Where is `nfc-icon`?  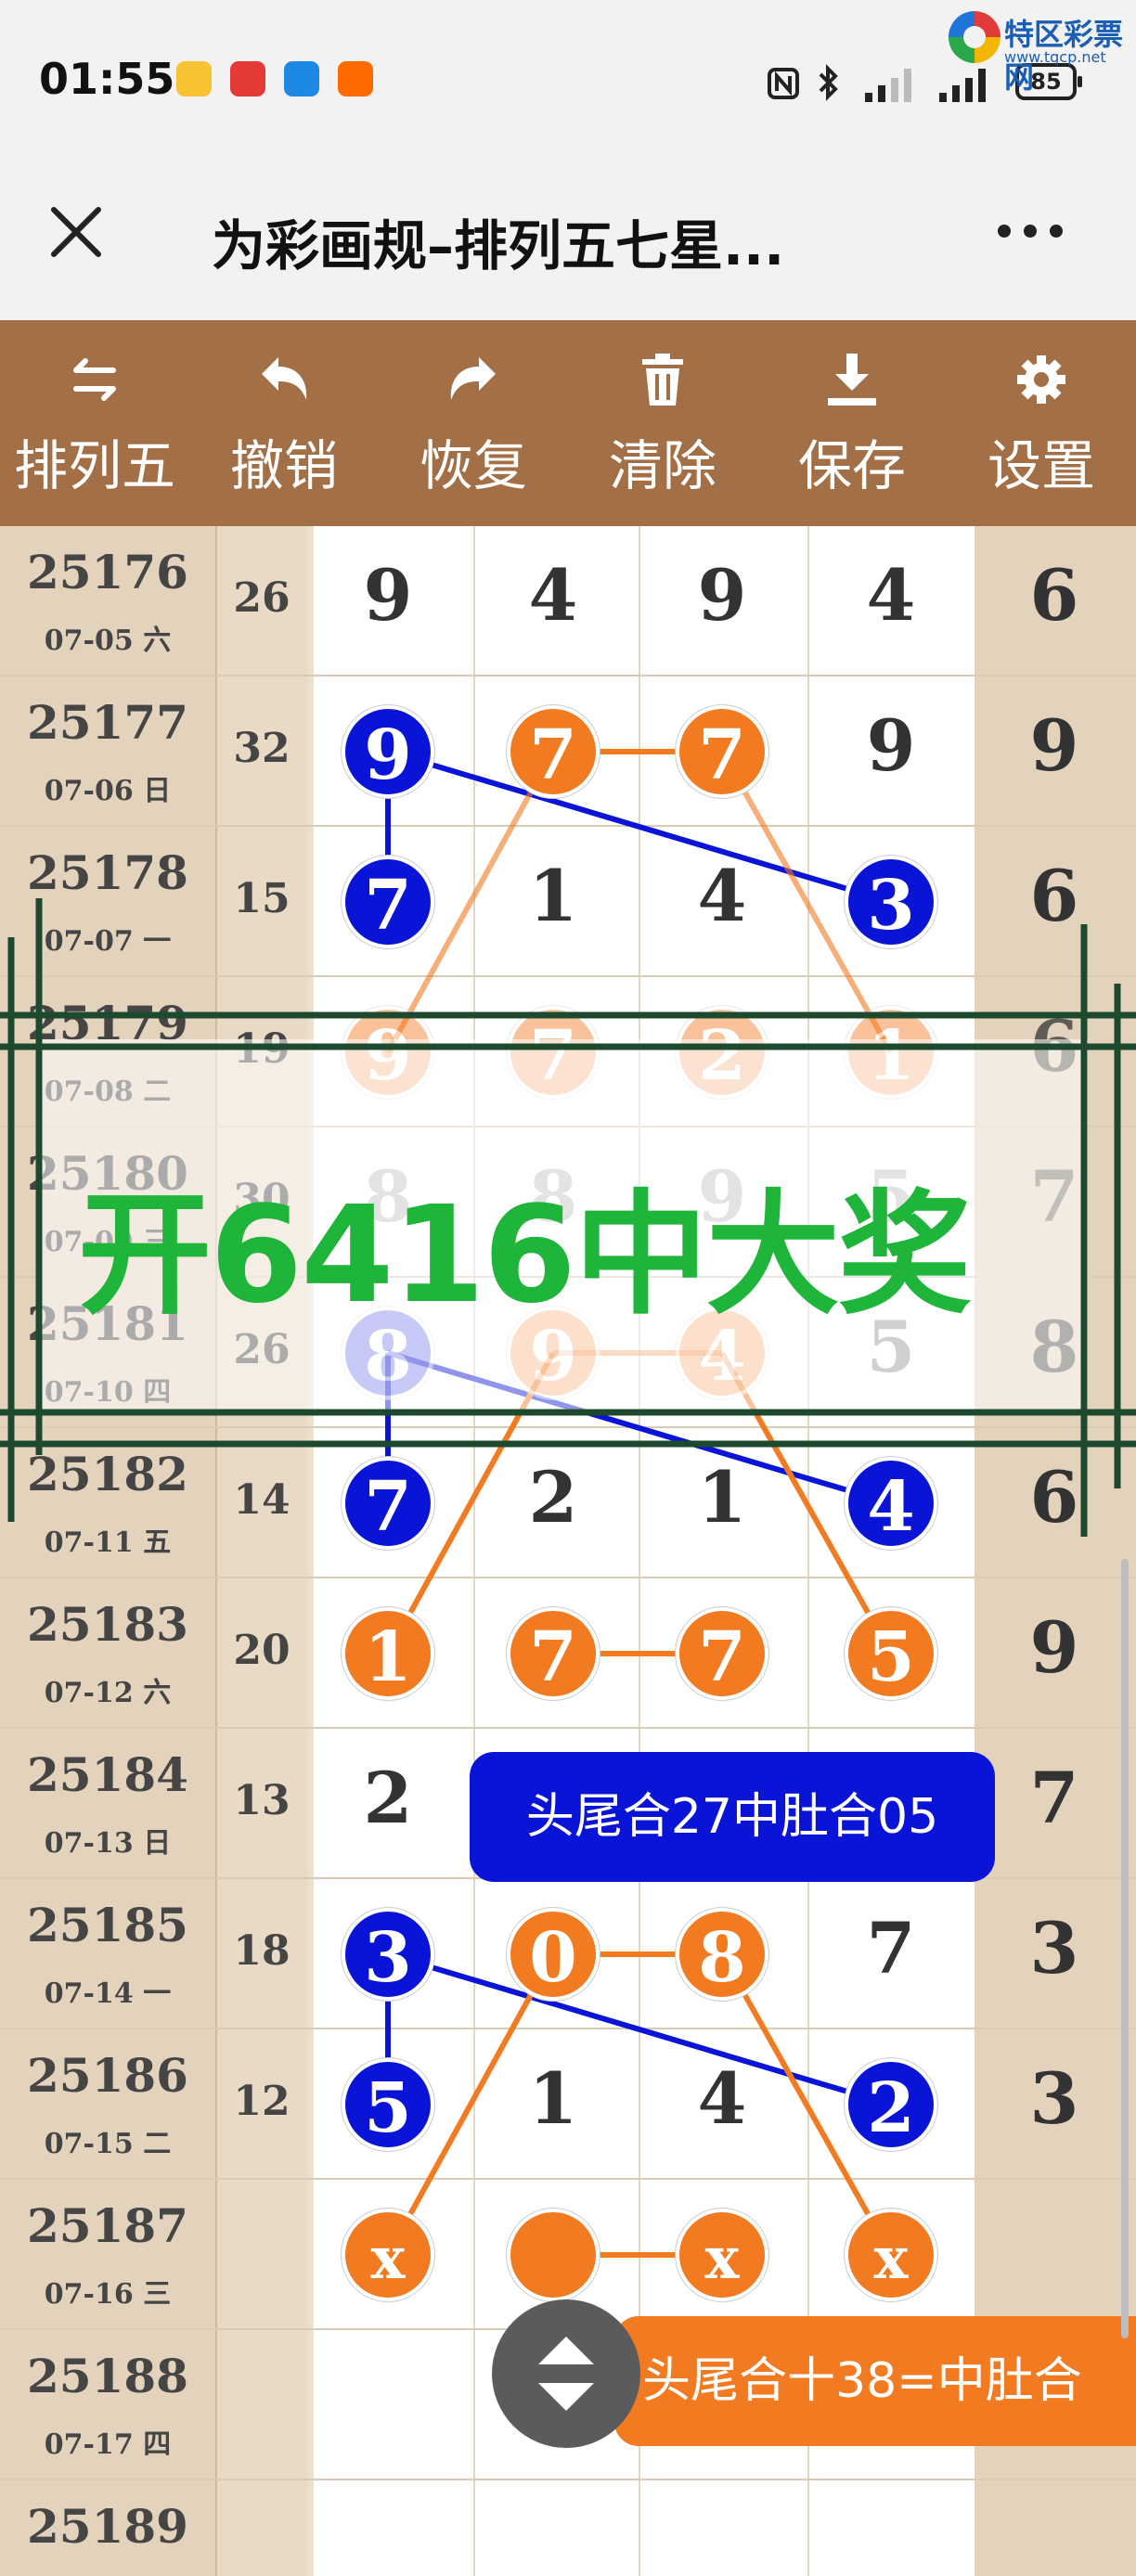 nfc-icon is located at coordinates (783, 84).